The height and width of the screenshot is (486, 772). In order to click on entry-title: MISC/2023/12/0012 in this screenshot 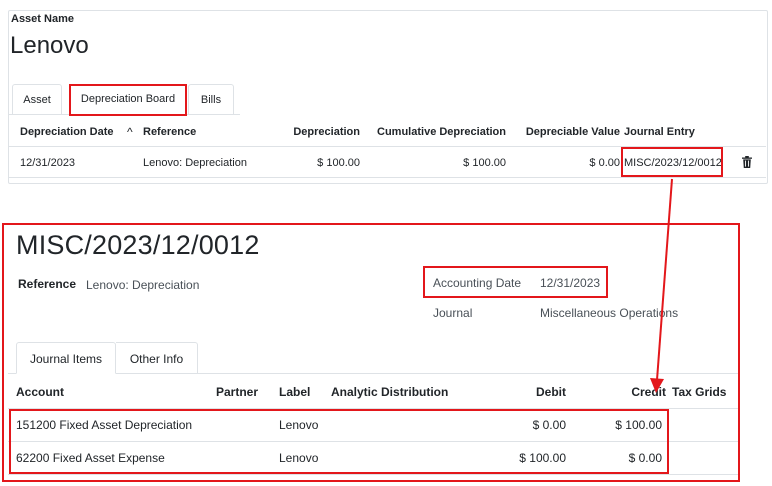, I will do `click(138, 245)`.